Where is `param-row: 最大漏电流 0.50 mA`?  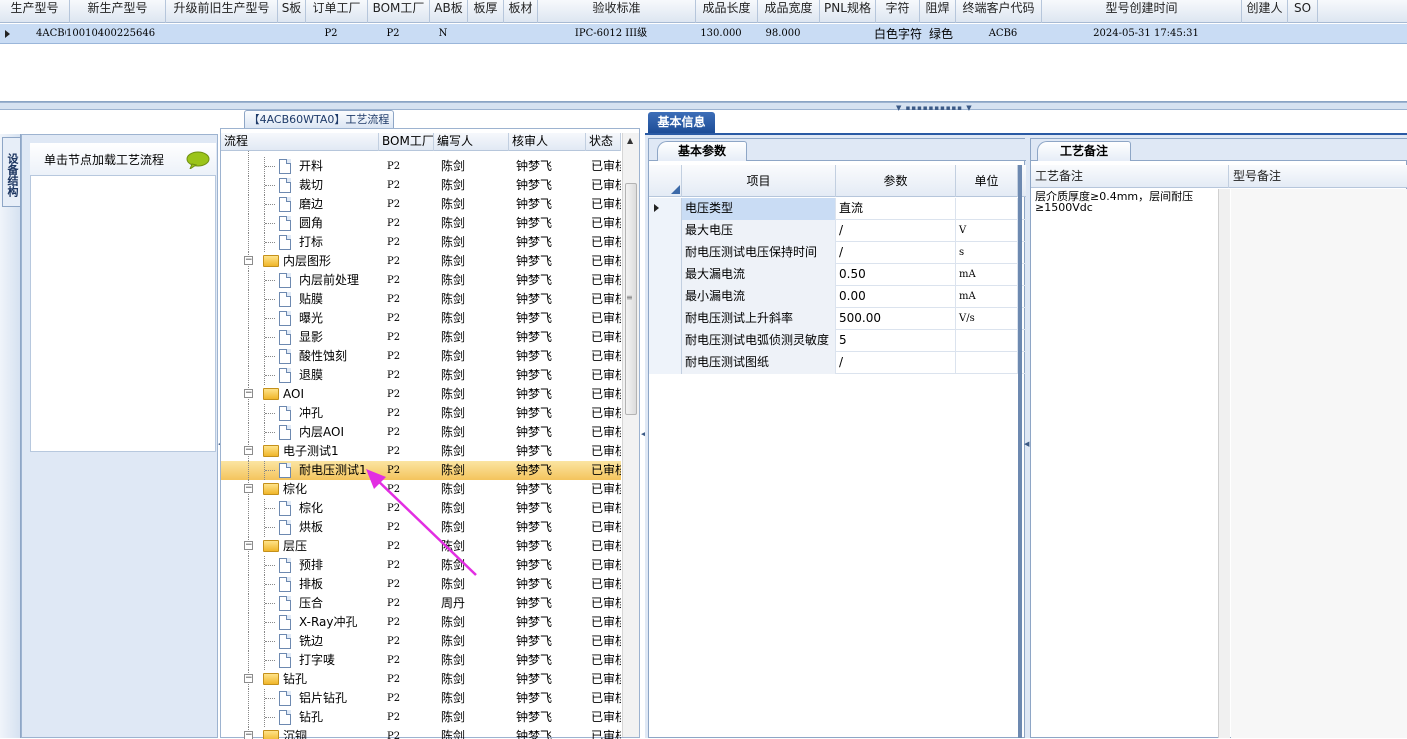
param-row: 最大漏电流 0.50 mA is located at coordinates (837, 275).